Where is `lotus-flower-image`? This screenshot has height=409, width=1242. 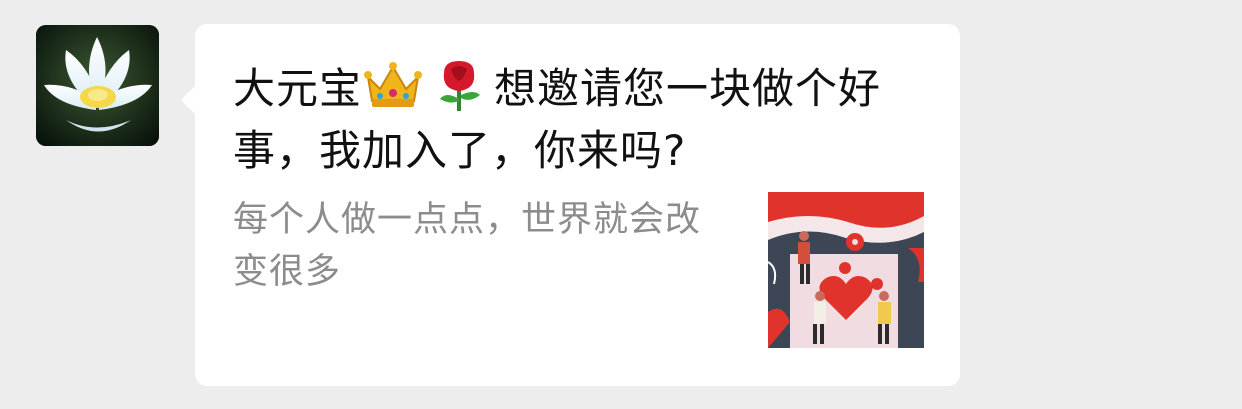
lotus-flower-image is located at coordinates (97, 85).